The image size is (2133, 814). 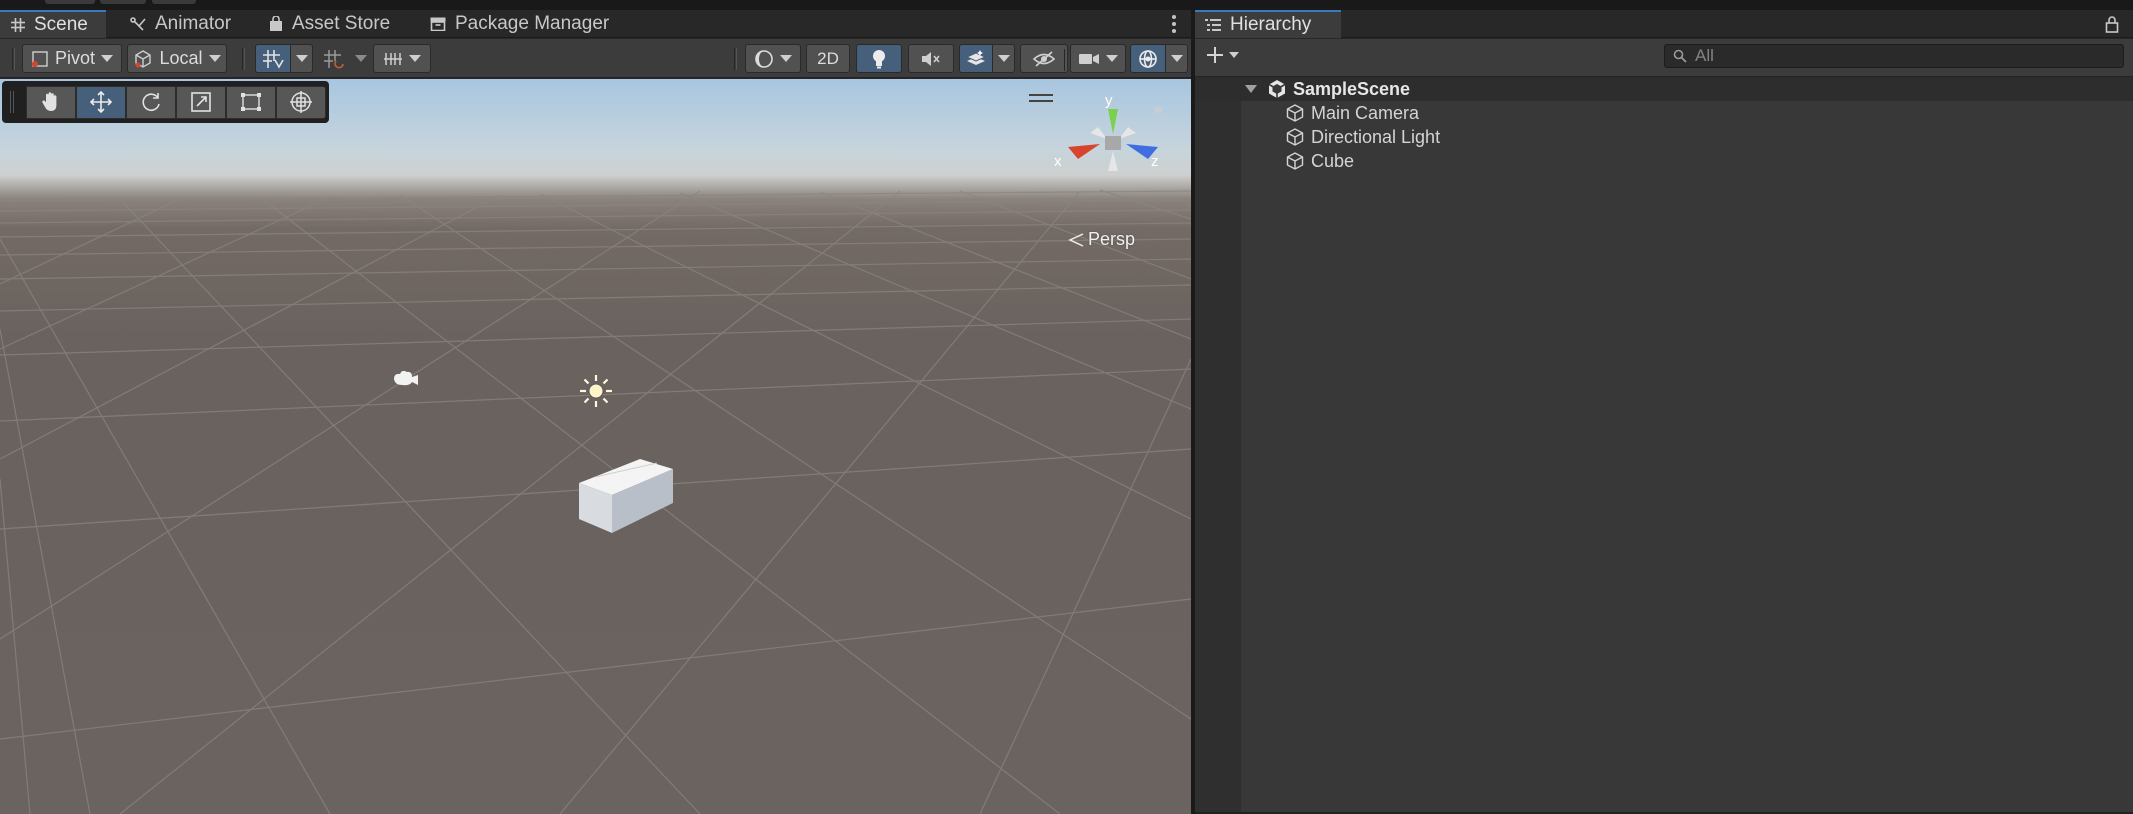 I want to click on expand-arrow-icon, so click(x=1251, y=89).